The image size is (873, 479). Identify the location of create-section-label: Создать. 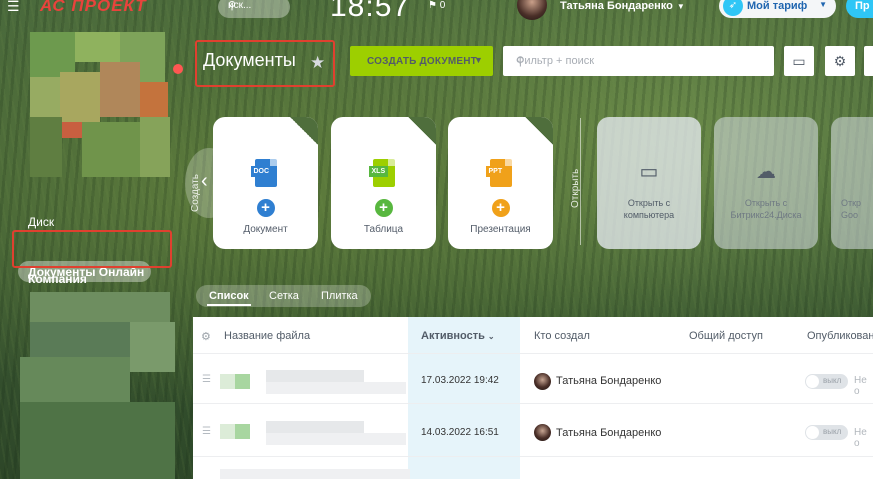
(195, 192).